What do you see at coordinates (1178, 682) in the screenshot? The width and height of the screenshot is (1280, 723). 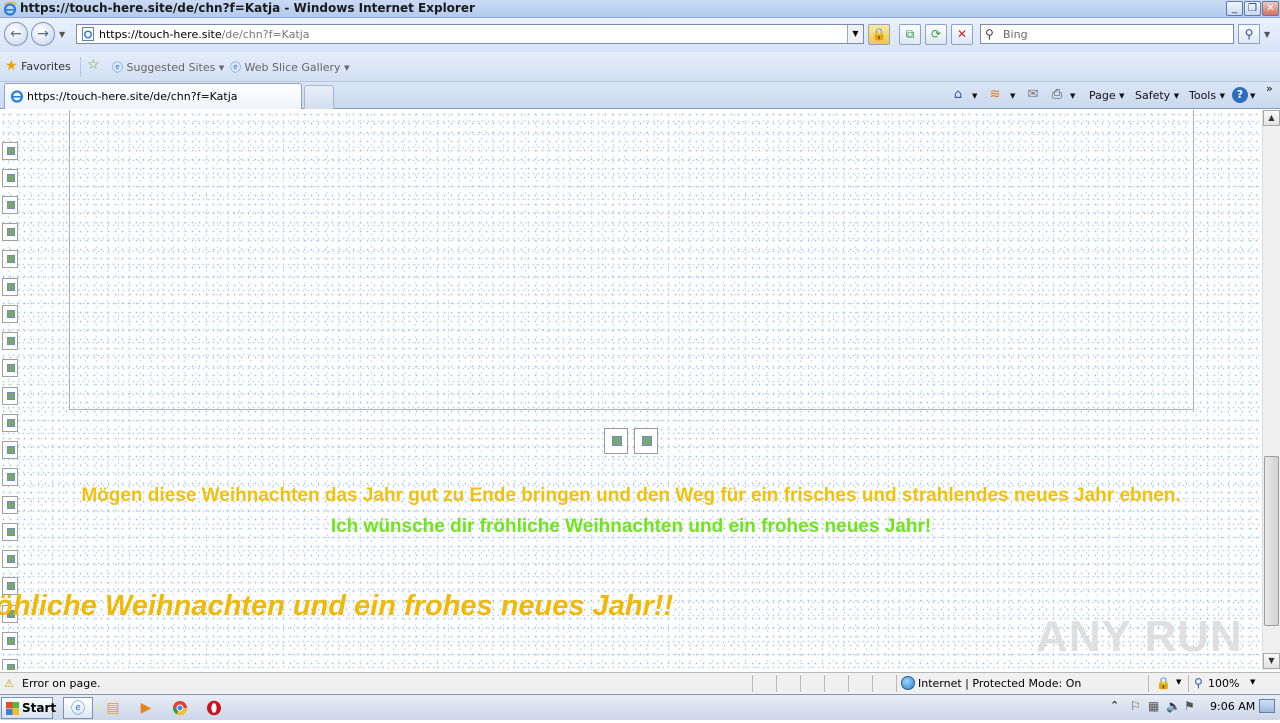 I see `protected-mode-dropdown-icon: ▼` at bounding box center [1178, 682].